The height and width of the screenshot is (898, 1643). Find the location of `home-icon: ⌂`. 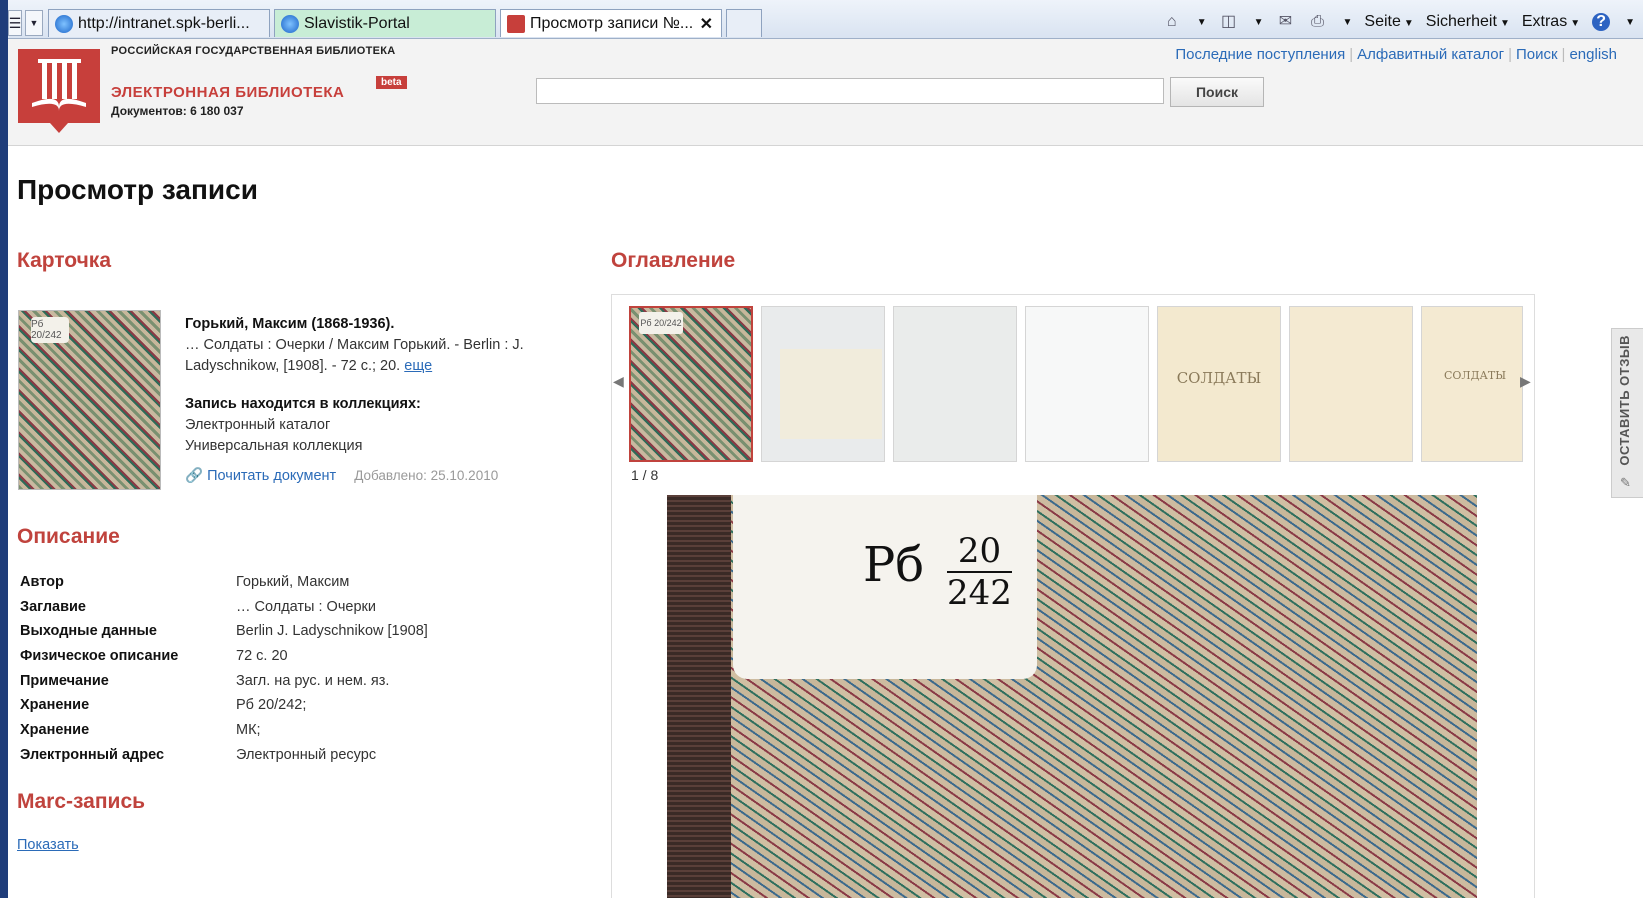

home-icon: ⌂ is located at coordinates (1172, 22).